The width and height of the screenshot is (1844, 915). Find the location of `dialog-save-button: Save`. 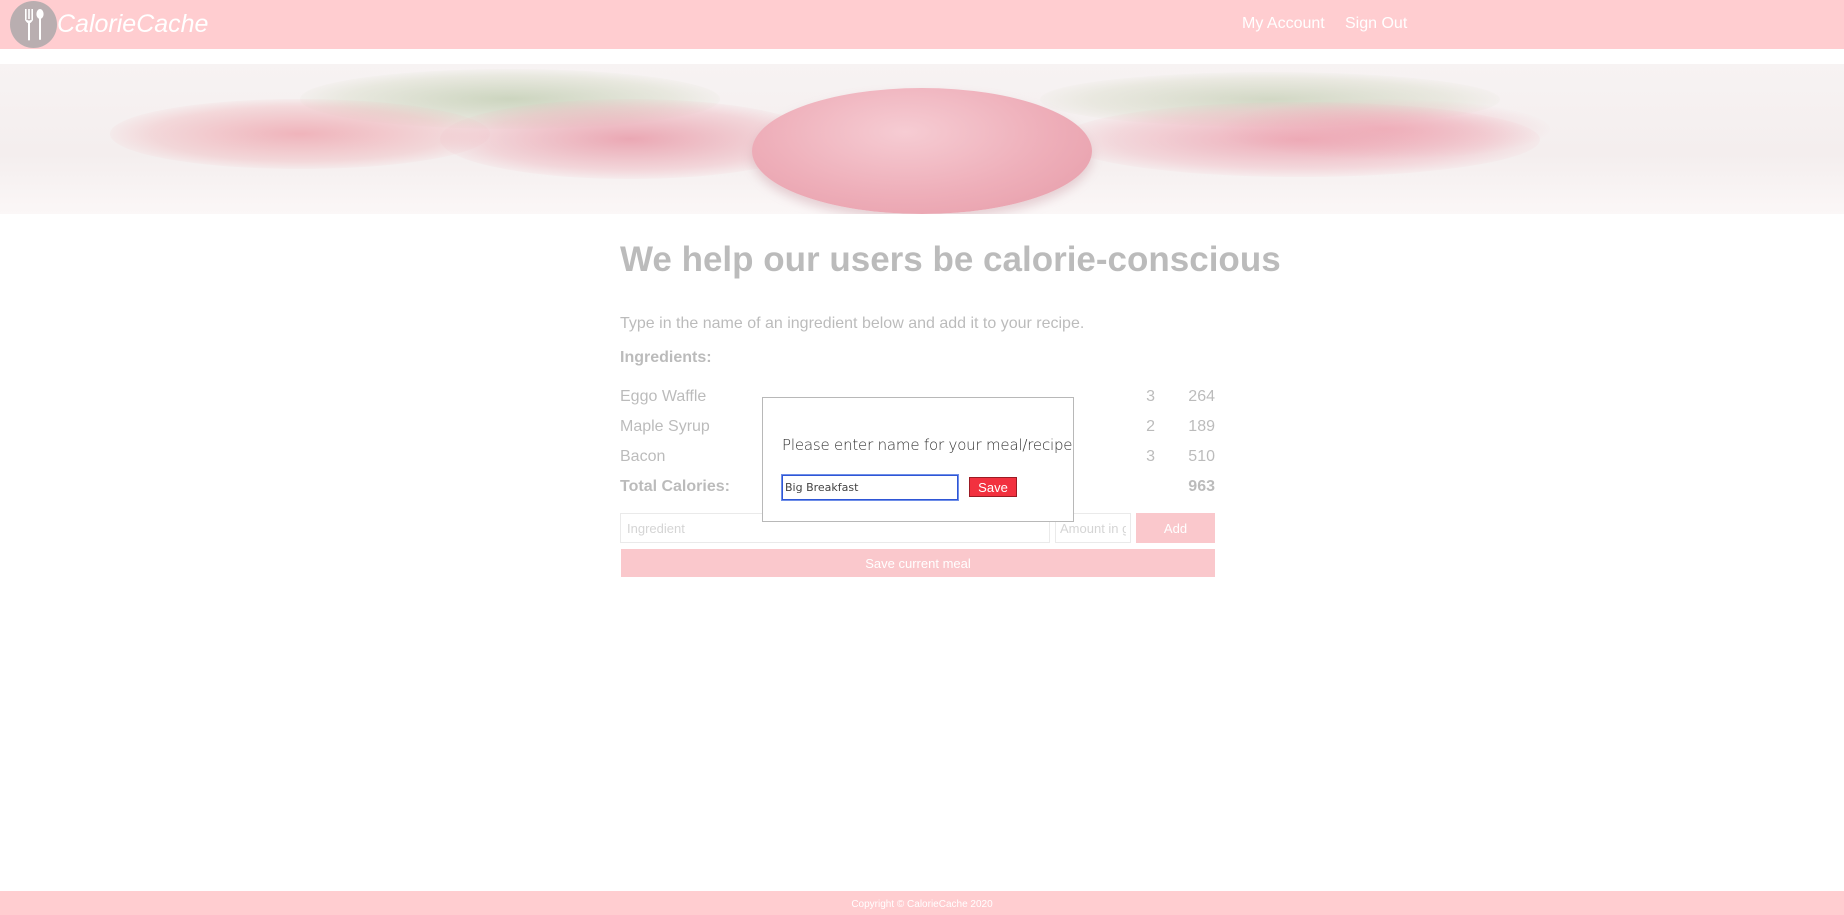

dialog-save-button: Save is located at coordinates (993, 487).